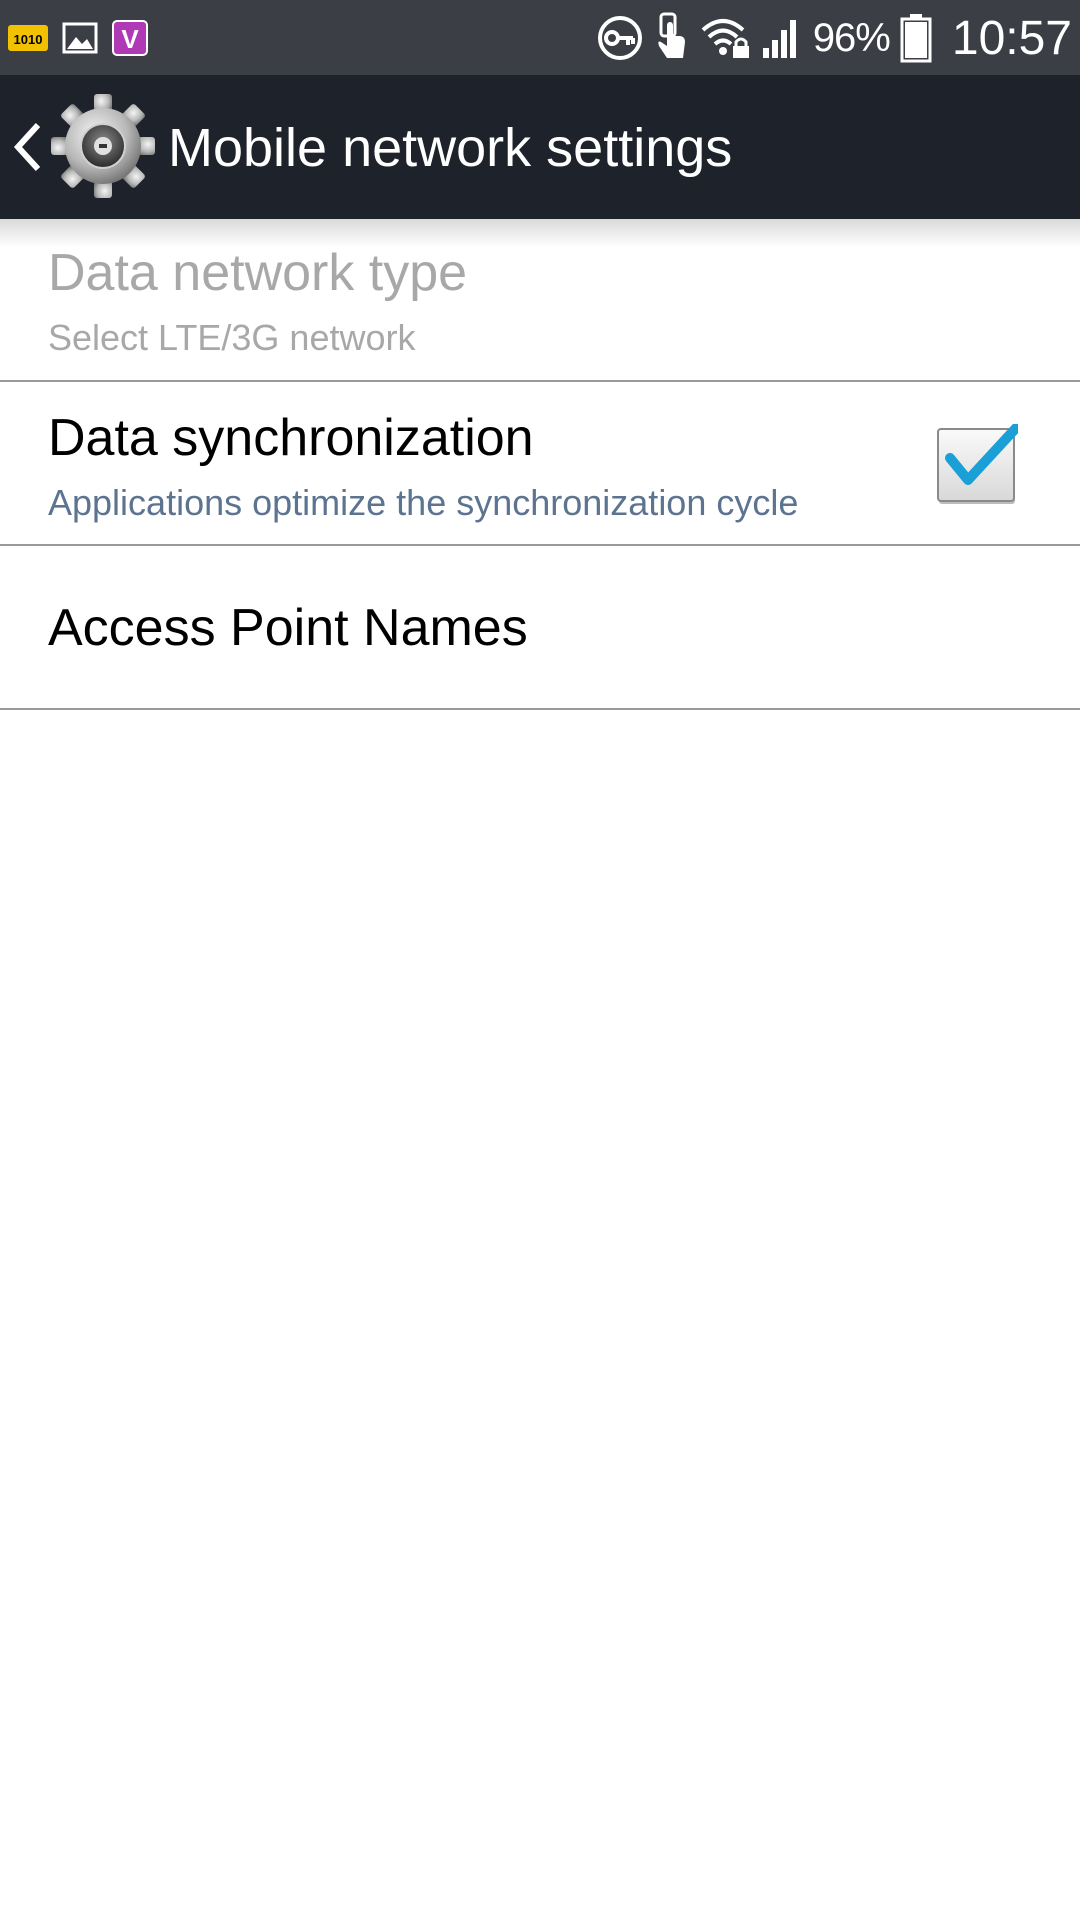 The height and width of the screenshot is (1920, 1080). I want to click on picture-icon, so click(80, 38).